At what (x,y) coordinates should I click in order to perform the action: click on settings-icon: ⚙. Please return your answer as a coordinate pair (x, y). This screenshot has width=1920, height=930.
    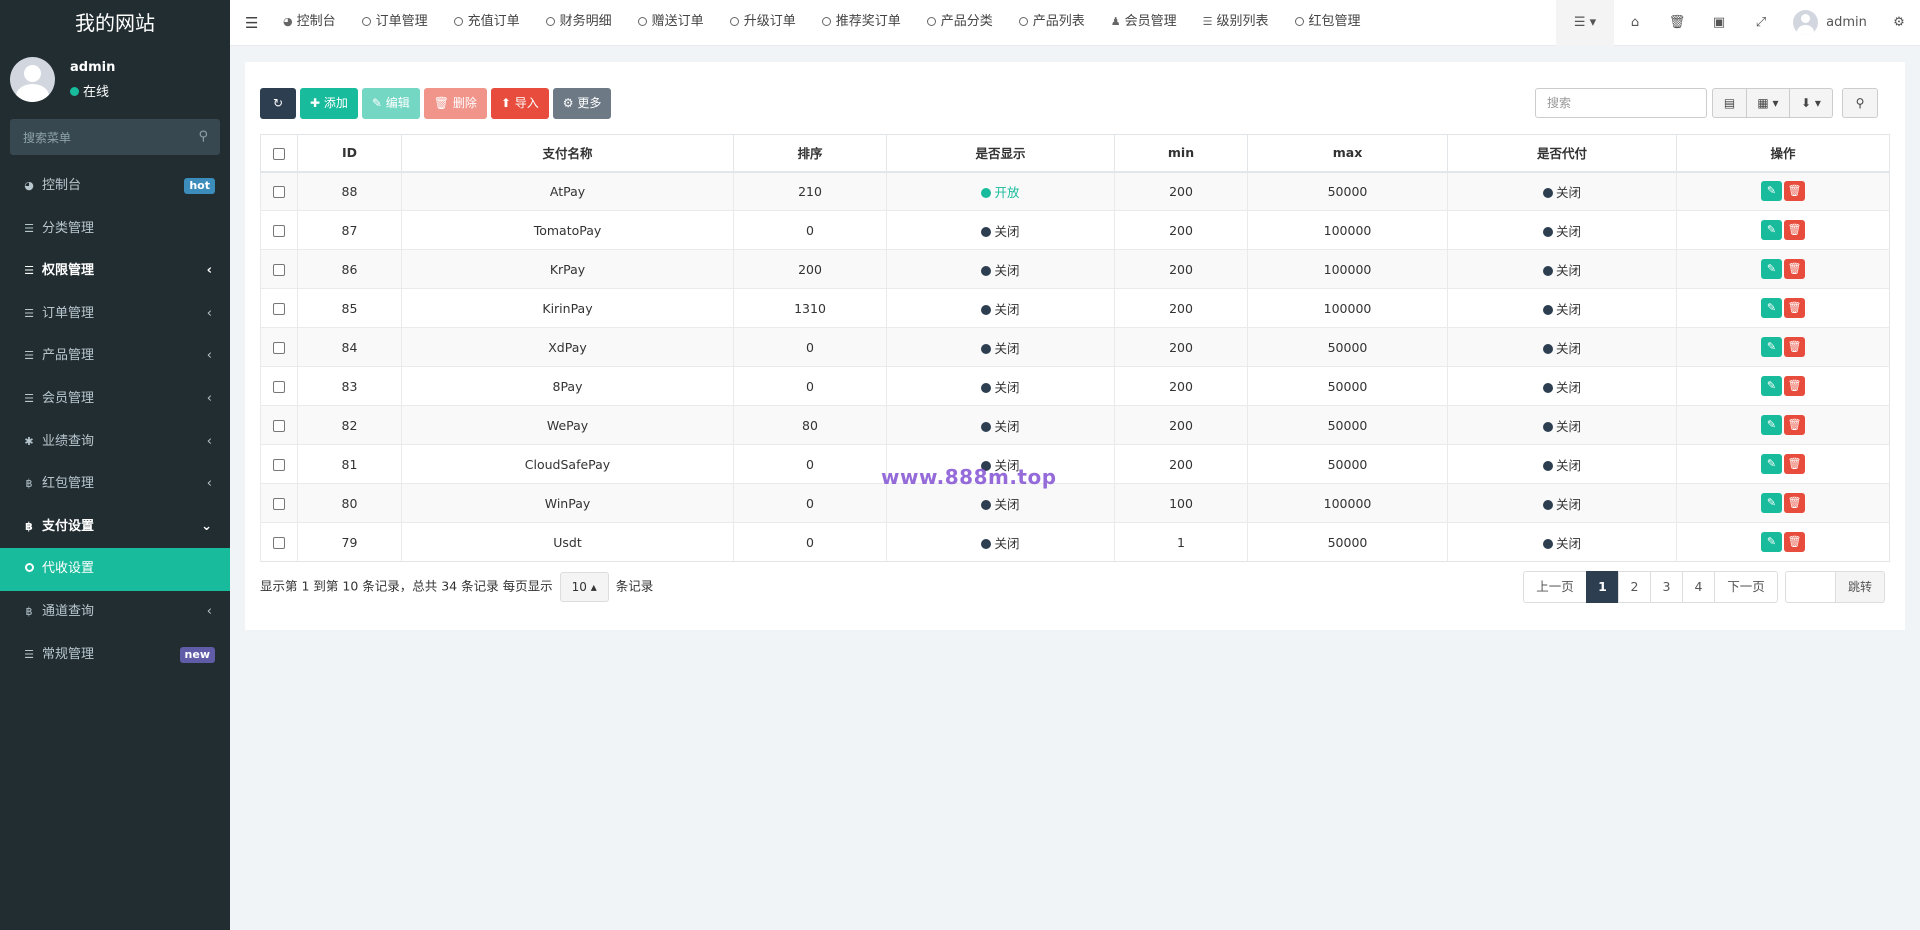
    Looking at the image, I should click on (1899, 23).